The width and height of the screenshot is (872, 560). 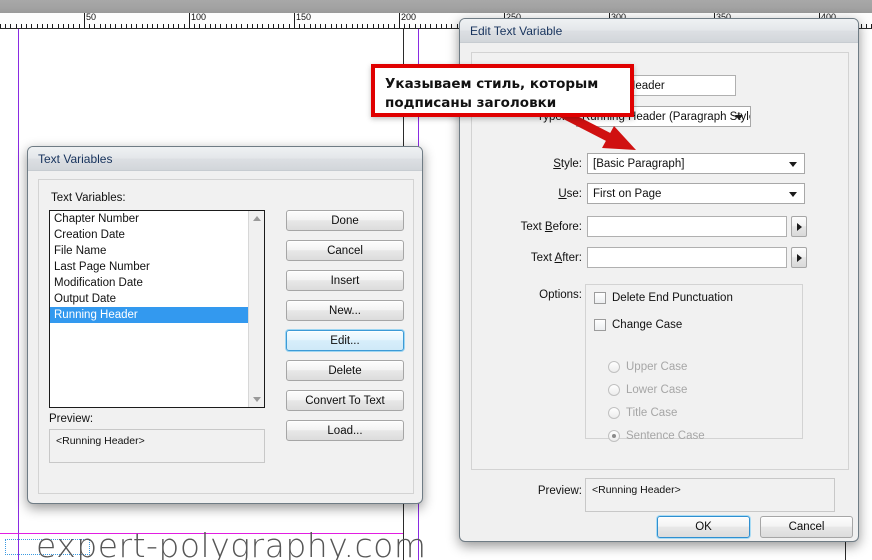 What do you see at coordinates (91, 17) in the screenshot?
I see `ruler-label: 50` at bounding box center [91, 17].